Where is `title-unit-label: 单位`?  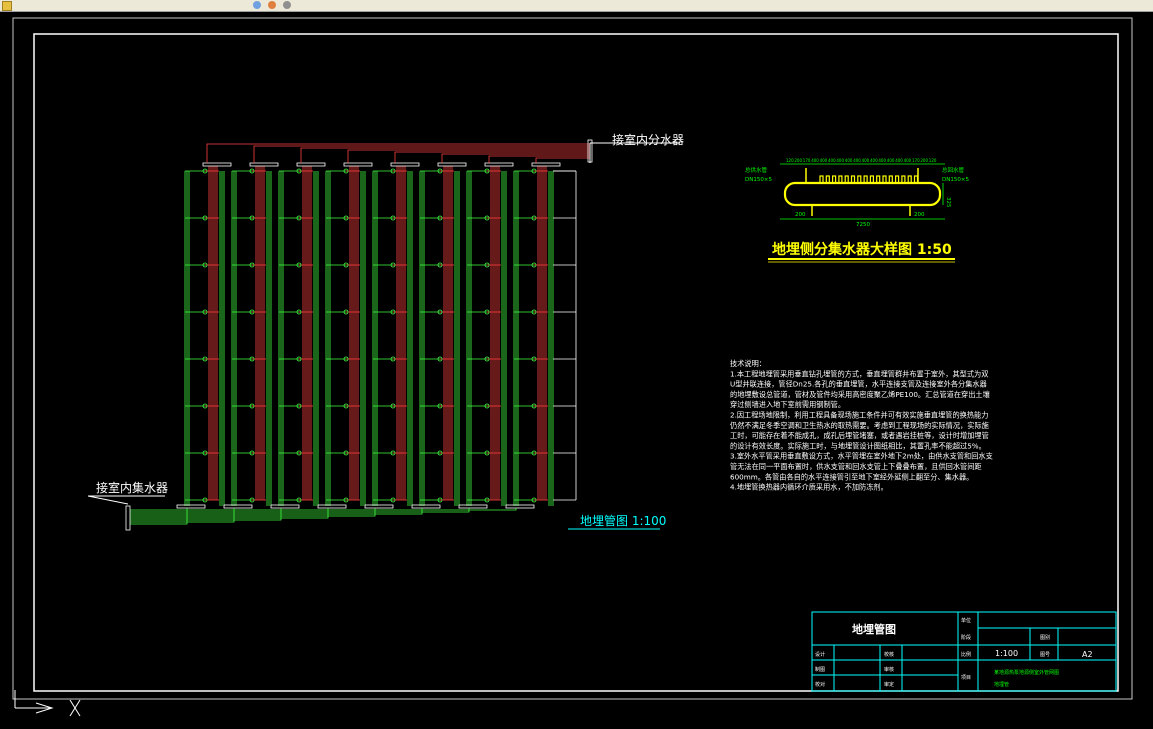
title-unit-label: 单位 is located at coordinates (966, 620).